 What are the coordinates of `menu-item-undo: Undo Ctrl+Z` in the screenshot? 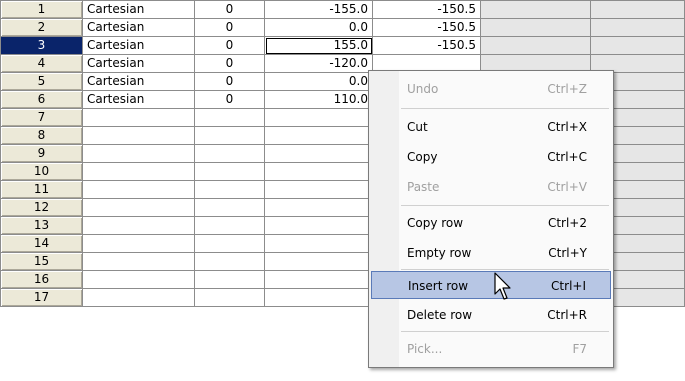 It's located at (491, 89).